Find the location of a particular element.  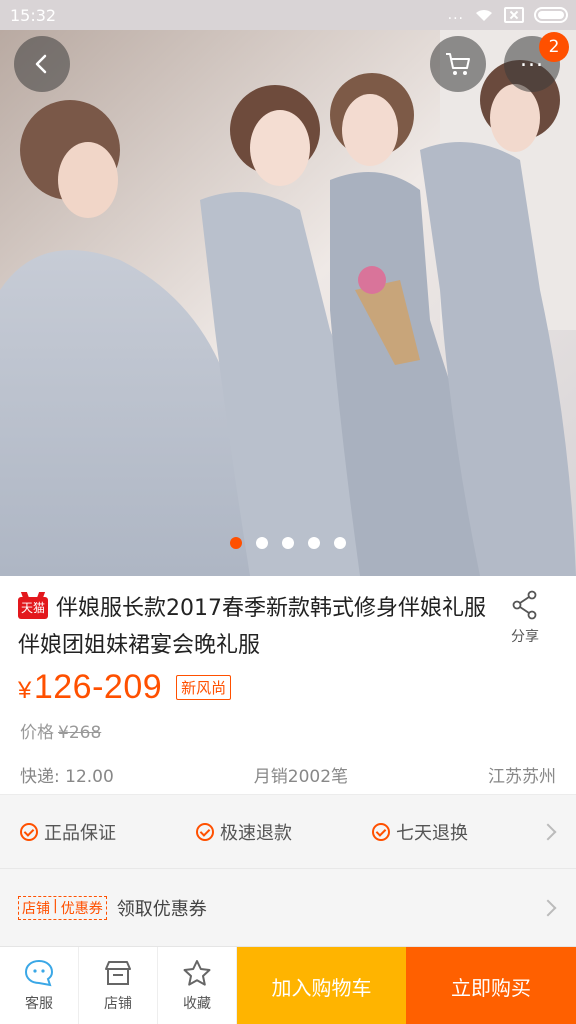

service-fast-refund: 极速退款 is located at coordinates (284, 832).